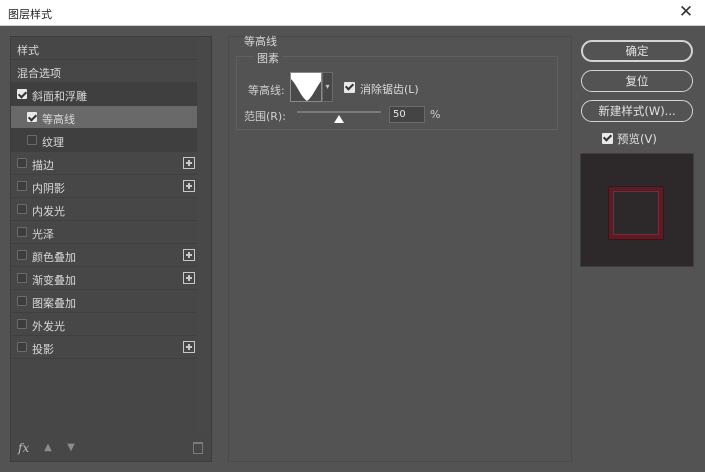 The width and height of the screenshot is (705, 472). What do you see at coordinates (43, 349) in the screenshot?
I see `drop-shadow-label: 投影` at bounding box center [43, 349].